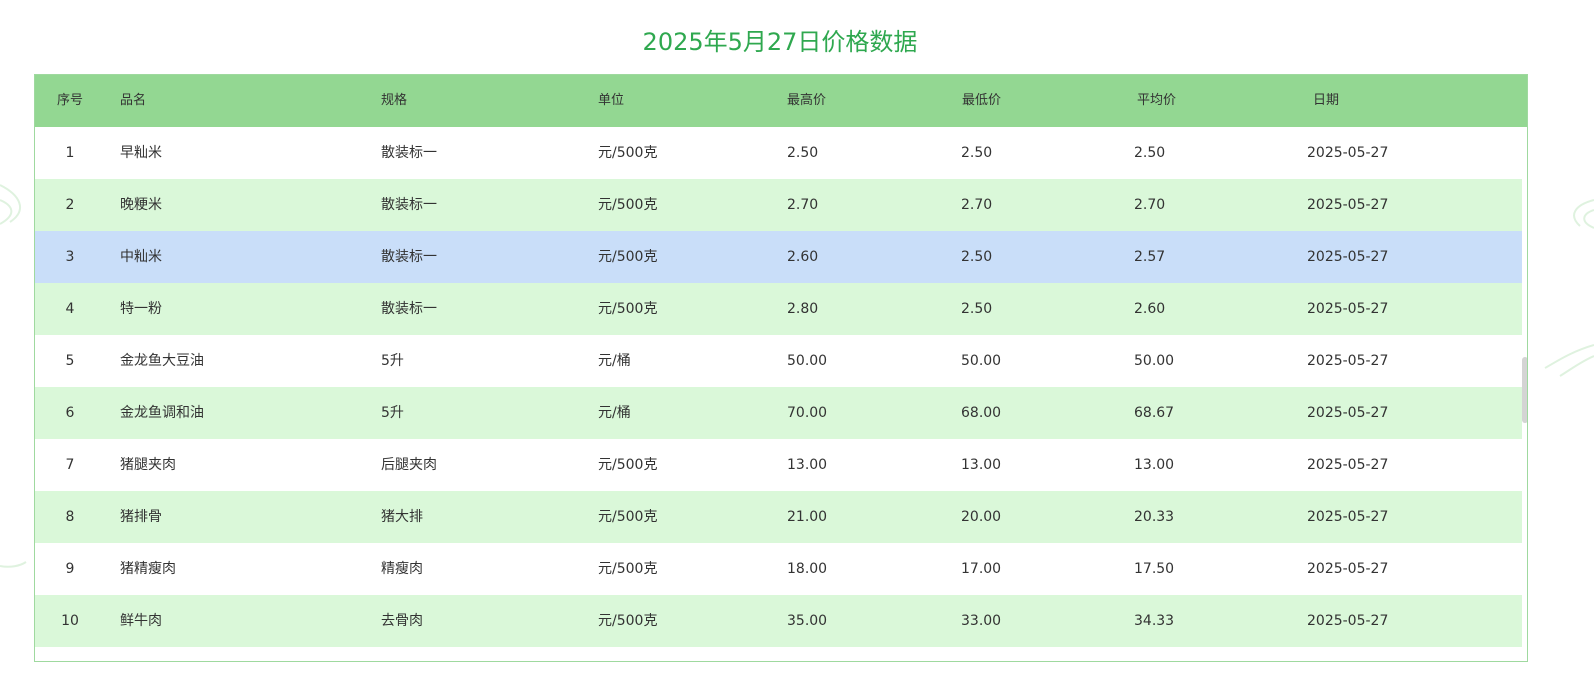 The image size is (1594, 690). Describe the element at coordinates (133, 100) in the screenshot. I see `header-name: 品名` at that location.